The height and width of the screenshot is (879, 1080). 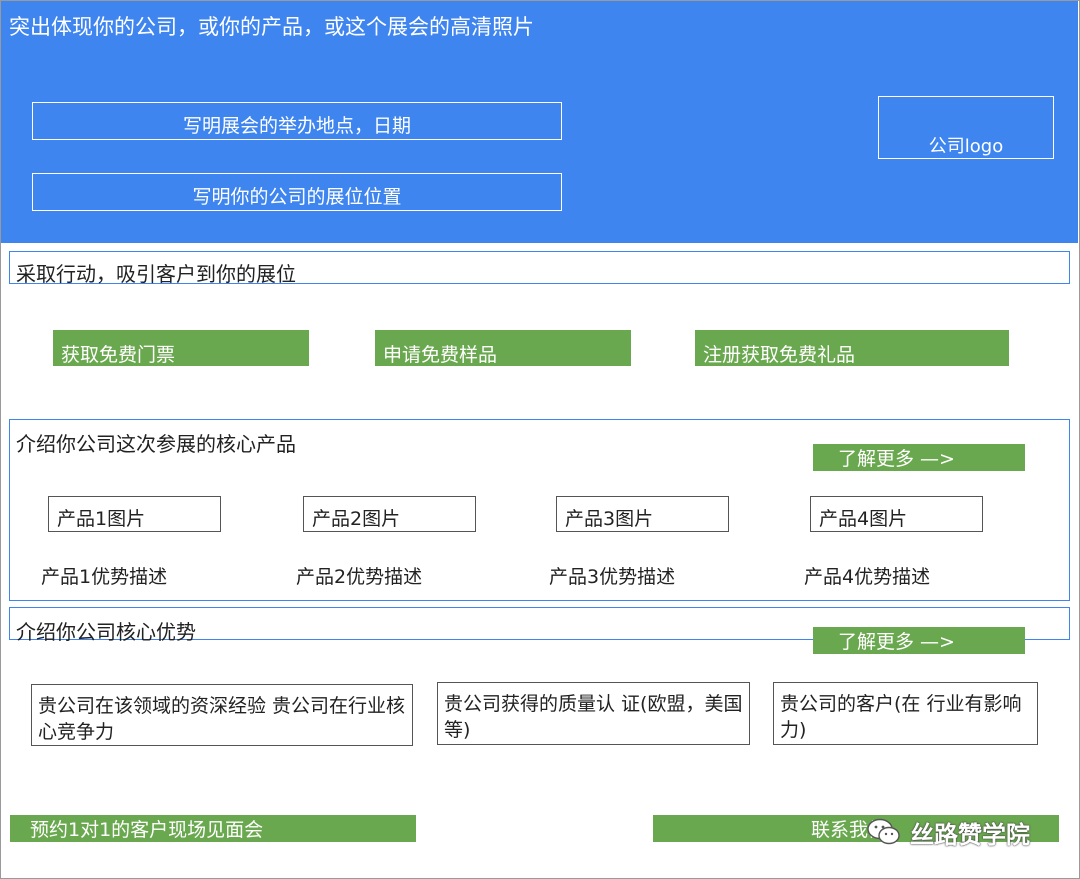 What do you see at coordinates (970, 834) in the screenshot?
I see `watermark-text: 丝路赞学院` at bounding box center [970, 834].